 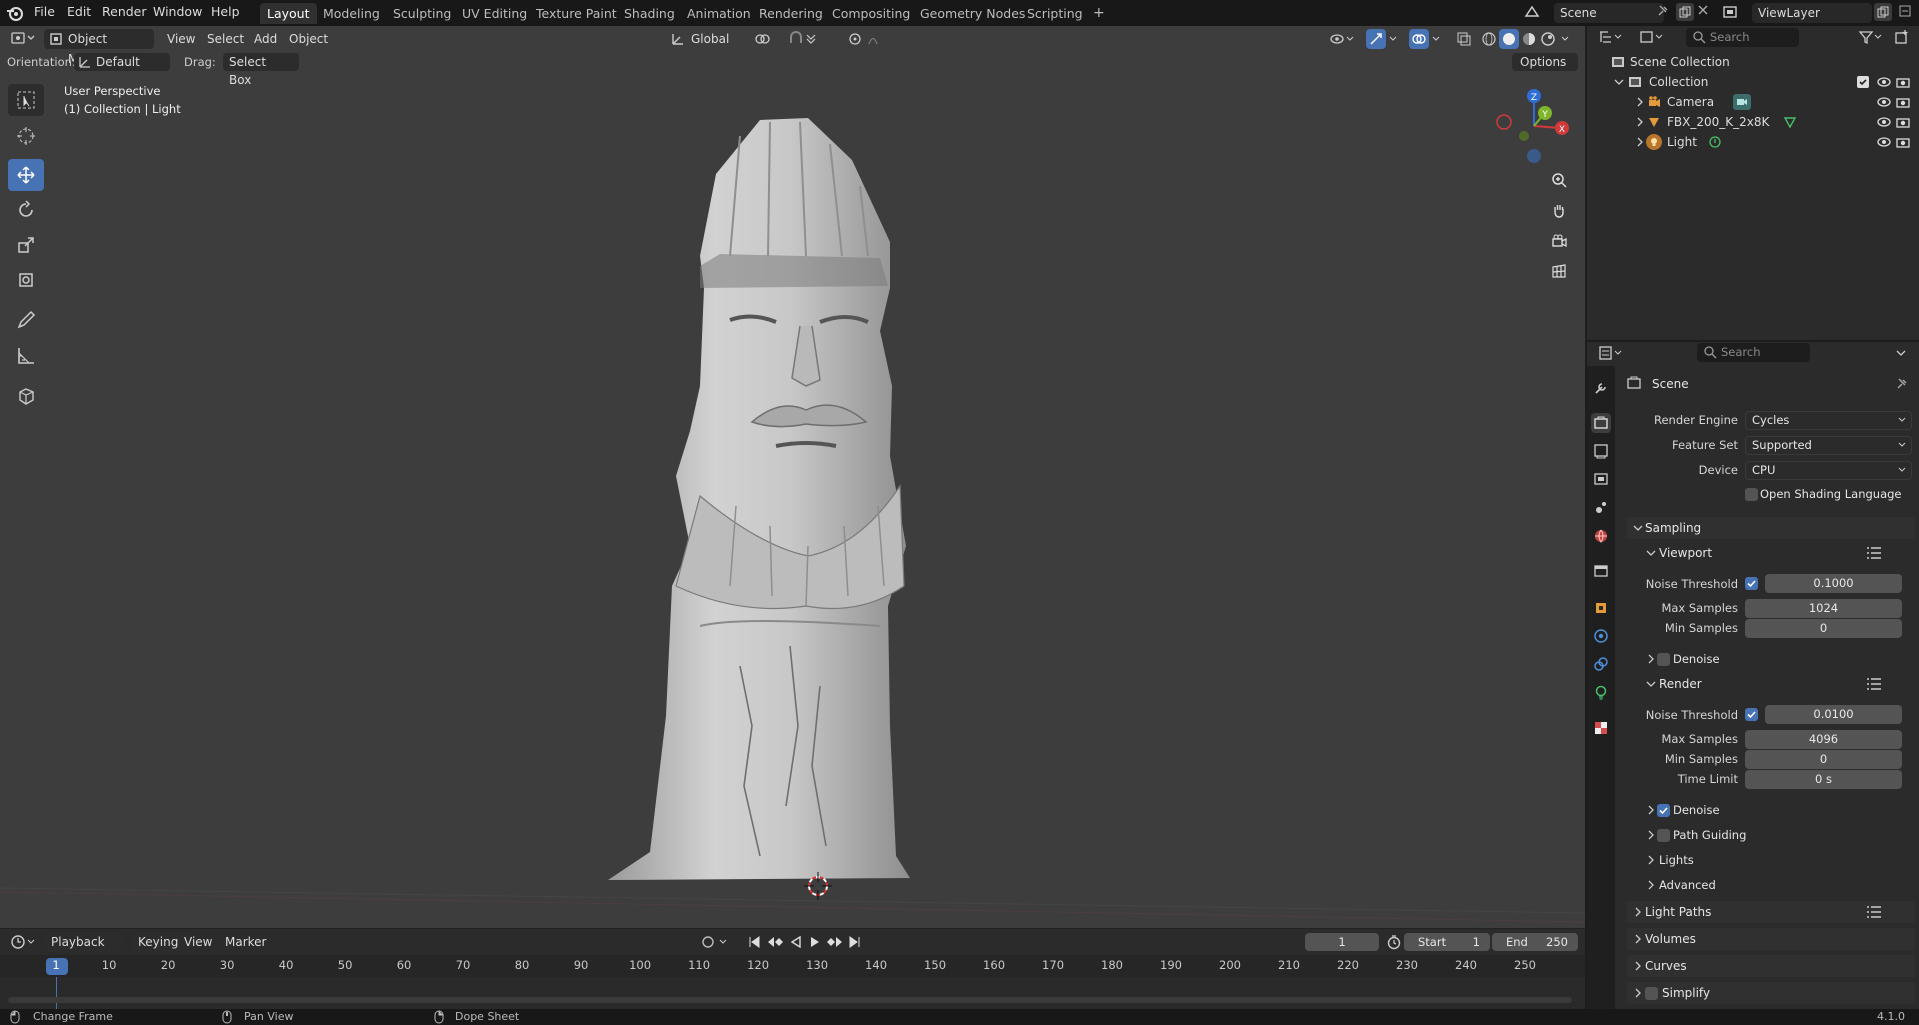 What do you see at coordinates (1751, 494) in the screenshot?
I see `osl-checkbox` at bounding box center [1751, 494].